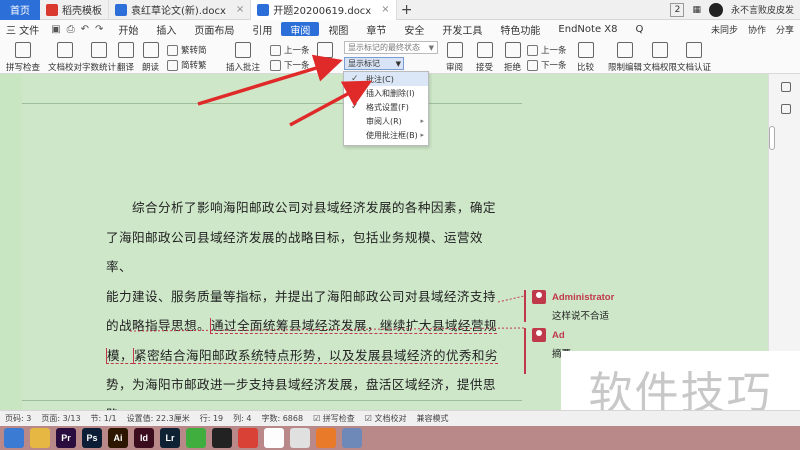  What do you see at coordinates (60, 418) in the screenshot?
I see `status-pages: 页面: 3/13` at bounding box center [60, 418].